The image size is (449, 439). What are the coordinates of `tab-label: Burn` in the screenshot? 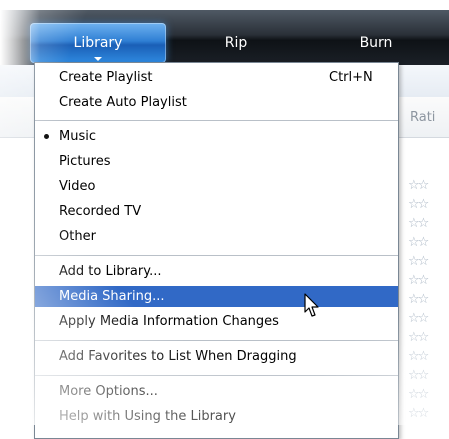 It's located at (376, 43).